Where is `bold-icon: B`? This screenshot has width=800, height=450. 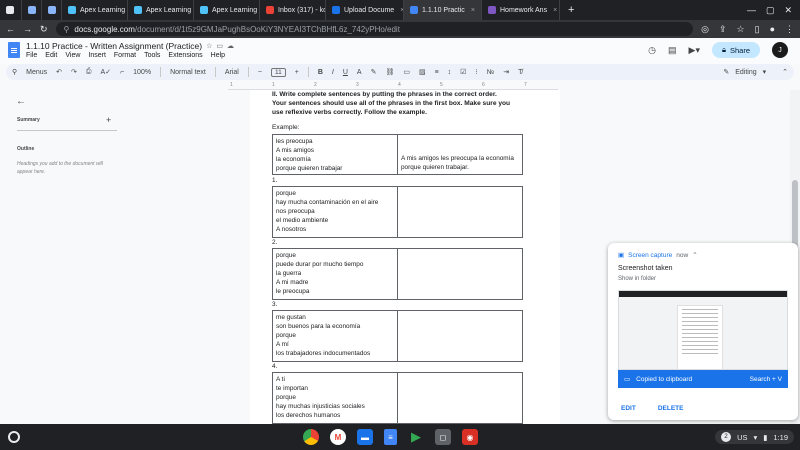
bold-icon: B is located at coordinates (320, 72).